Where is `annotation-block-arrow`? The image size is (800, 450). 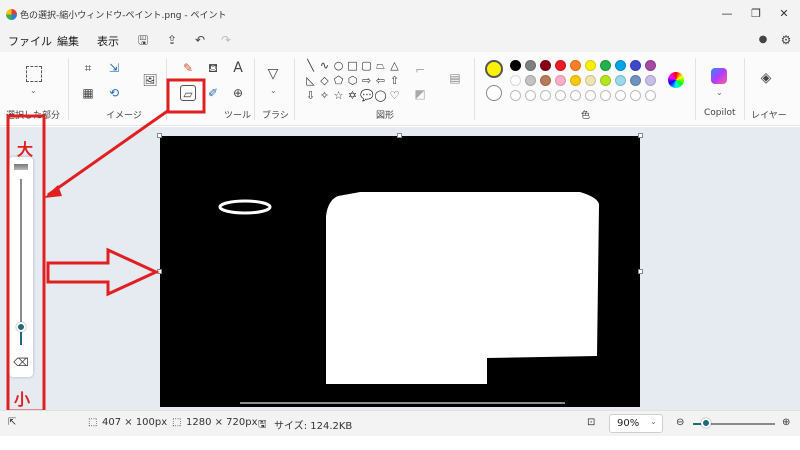
annotation-block-arrow is located at coordinates (103, 272).